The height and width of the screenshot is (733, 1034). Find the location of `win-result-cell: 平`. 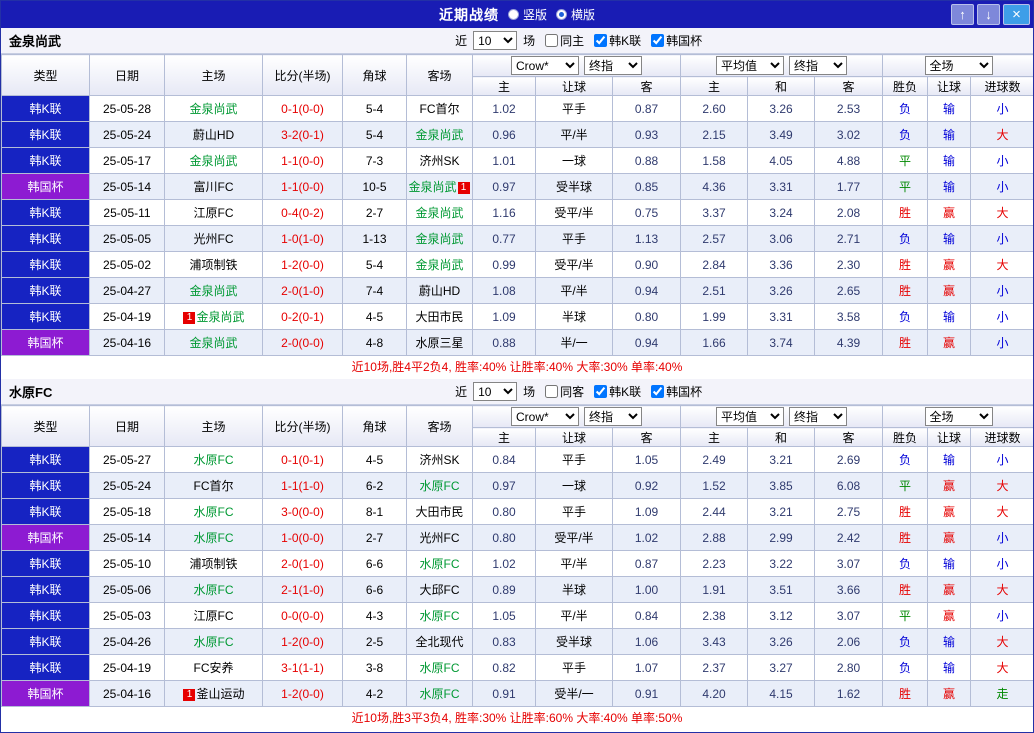

win-result-cell: 平 is located at coordinates (905, 186).